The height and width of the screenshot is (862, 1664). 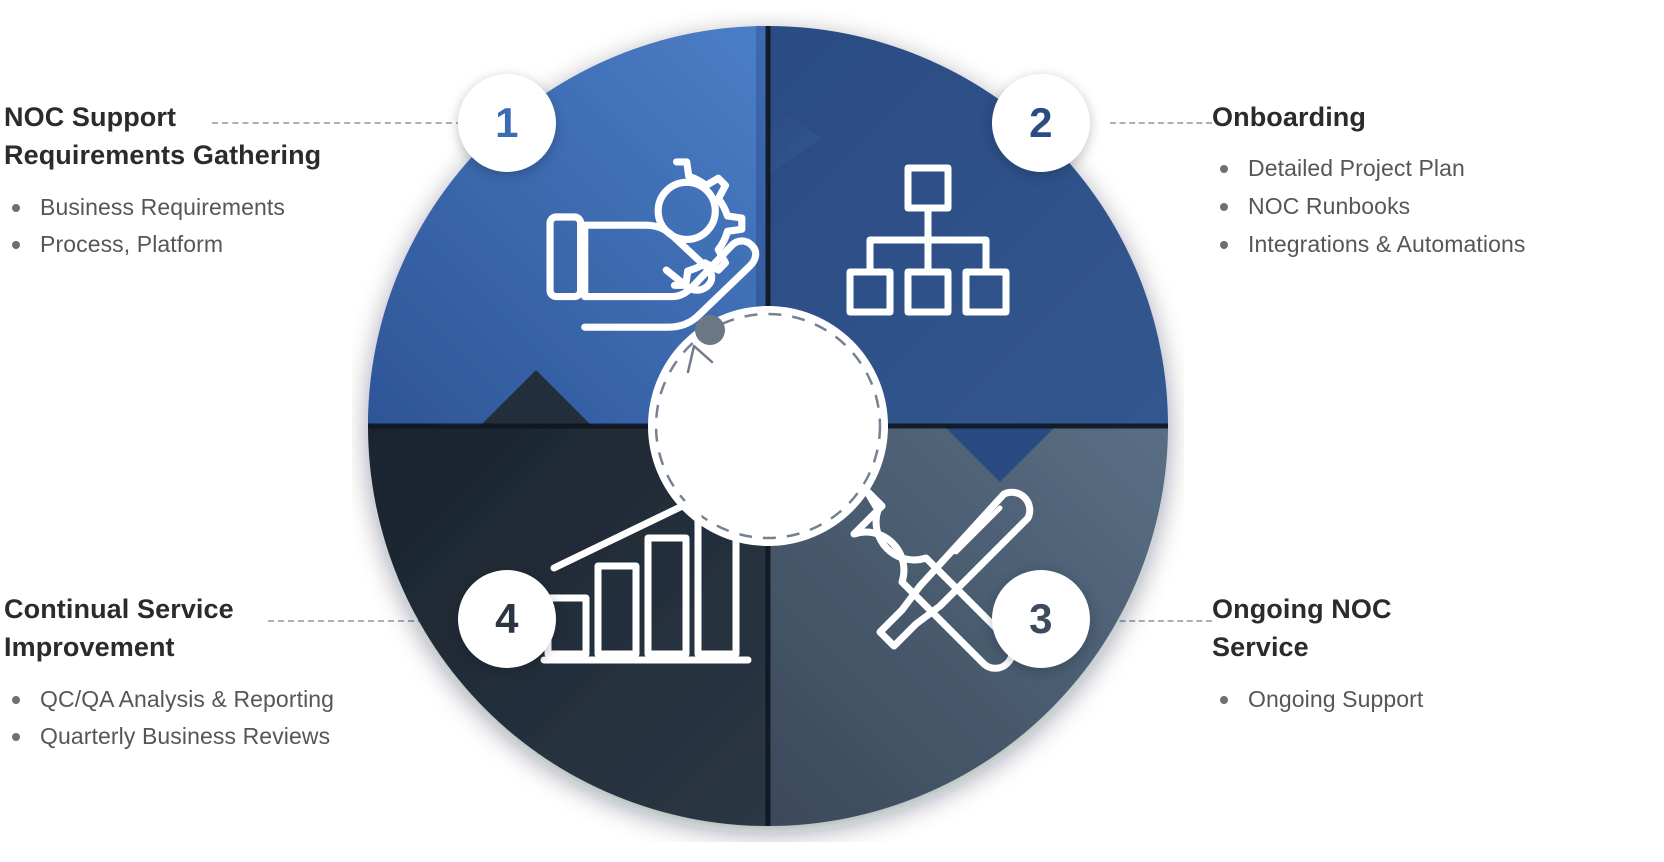 What do you see at coordinates (1432, 628) in the screenshot?
I see `stage-3-heading: Ongoing NOC Service` at bounding box center [1432, 628].